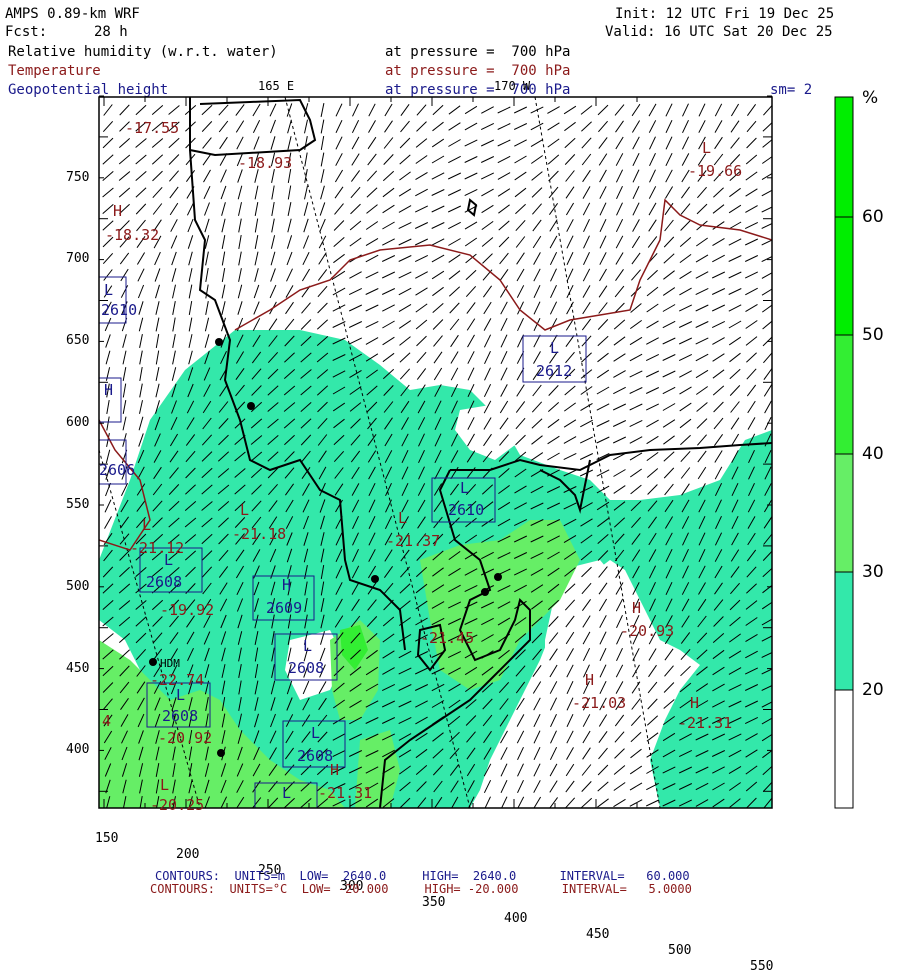 The image size is (900, 975). I want to click on temperature-label: -19.92, so click(187, 610).